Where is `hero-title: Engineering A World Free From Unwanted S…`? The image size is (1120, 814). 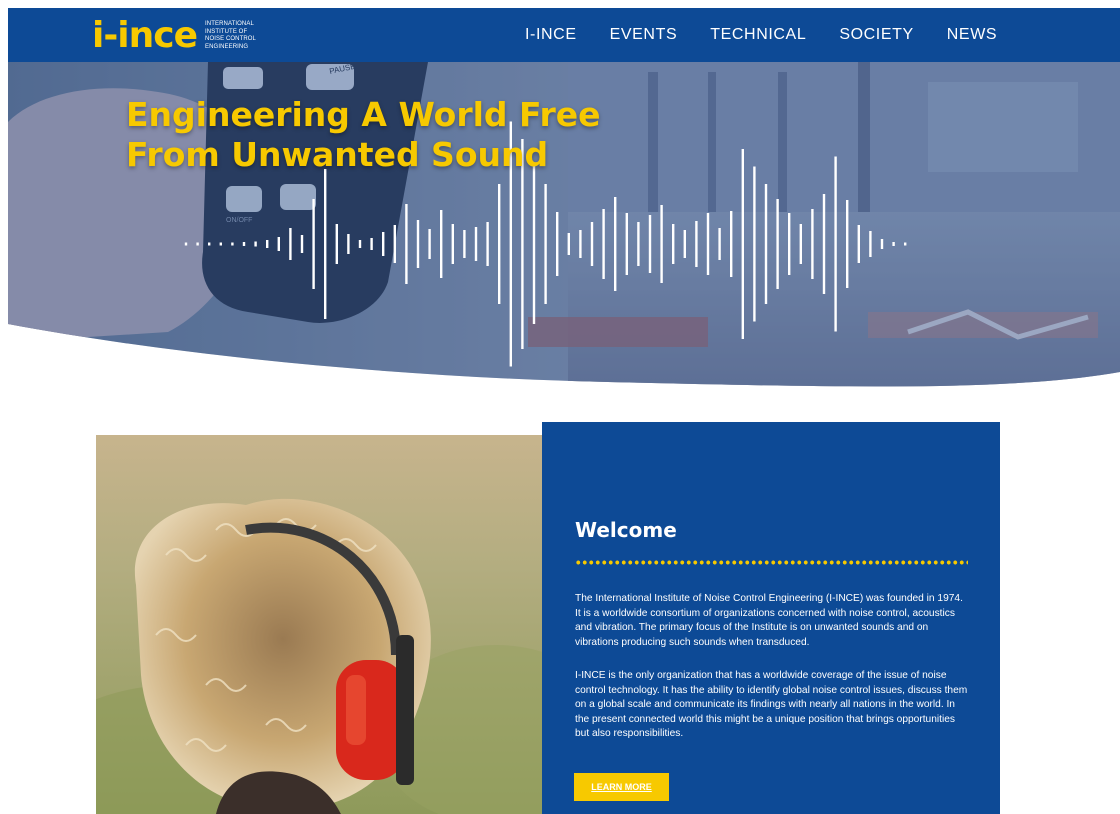
hero-title: Engineering A World Free From Unwanted S… is located at coordinates (386, 135).